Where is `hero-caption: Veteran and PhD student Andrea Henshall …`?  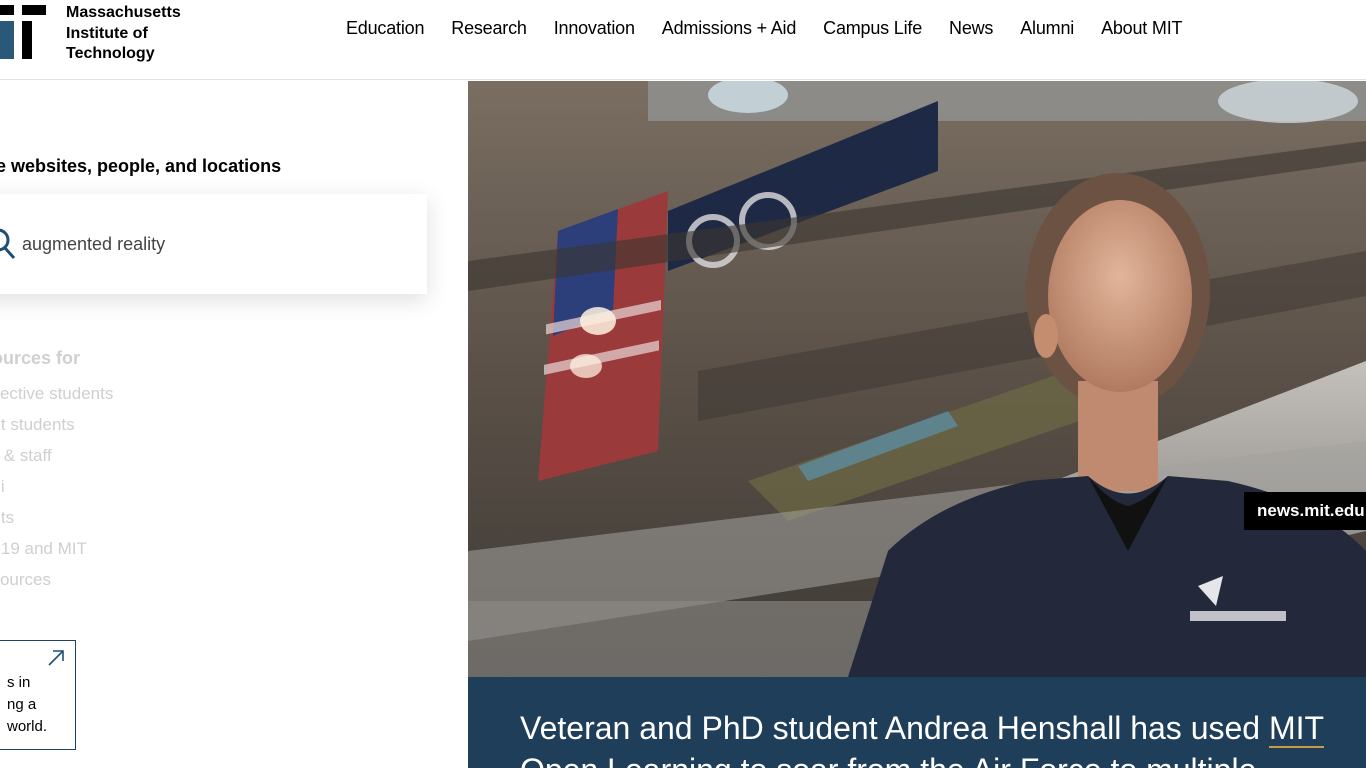
hero-caption: Veteran and PhD student Andrea Henshall … is located at coordinates (917, 722).